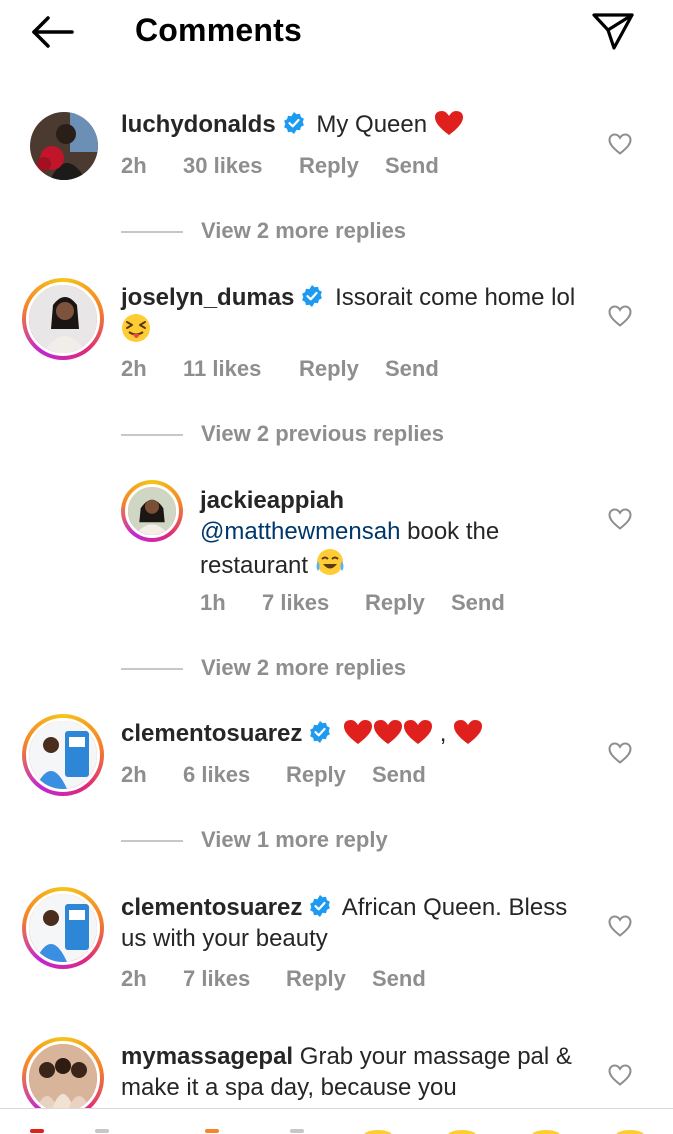 Image resolution: width=673 pixels, height=1134 pixels. Describe the element at coordinates (294, 839) in the screenshot. I see `view-replies-label: View 1 more reply` at that location.